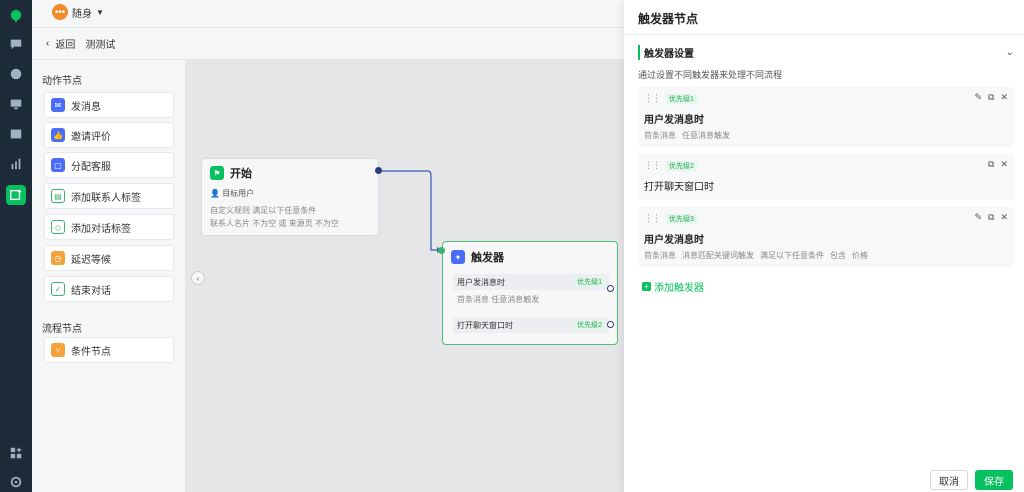 This screenshot has width=1024, height=492. I want to click on add-trigger-label: 添加触发器, so click(679, 288).